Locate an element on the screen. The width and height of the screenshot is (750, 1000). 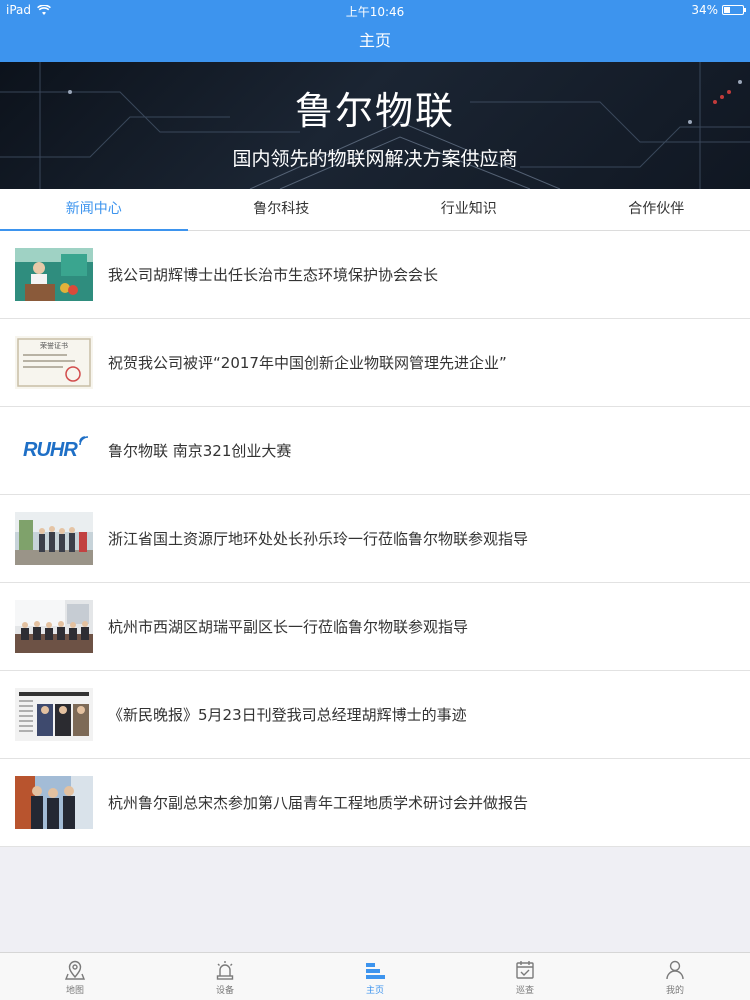
people-photo-icon is located at coordinates (54, 802).